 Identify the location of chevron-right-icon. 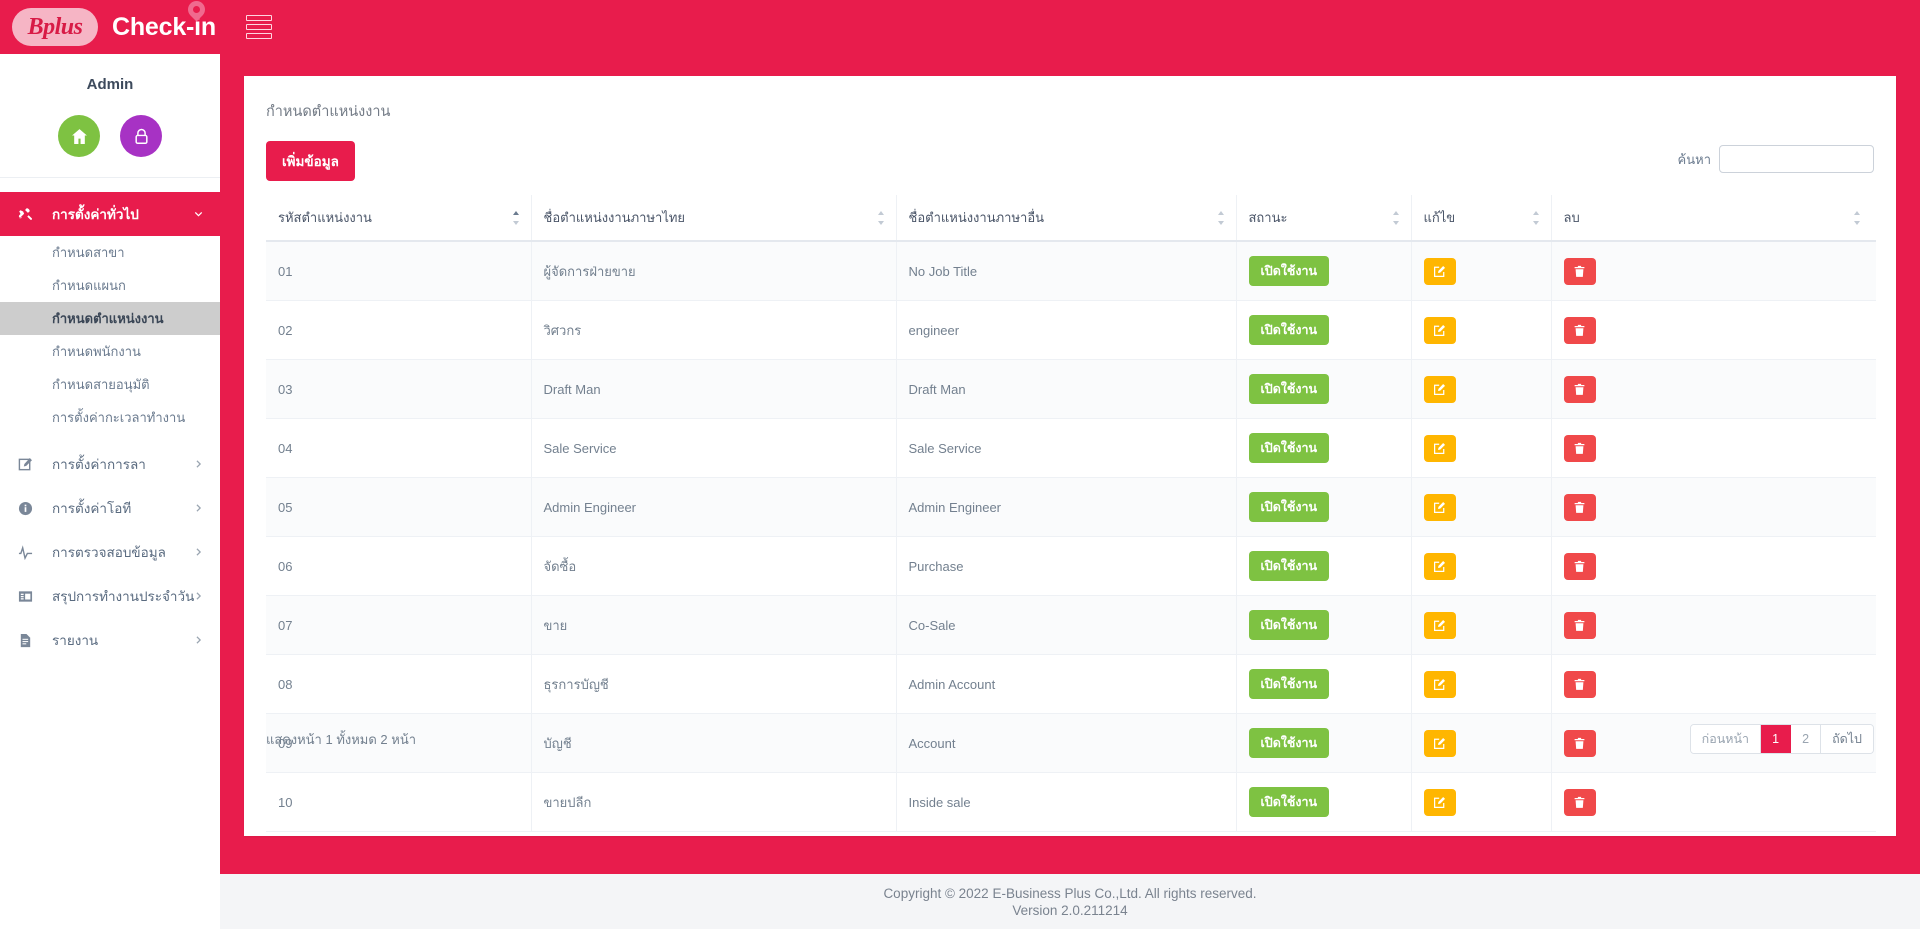
(198, 596).